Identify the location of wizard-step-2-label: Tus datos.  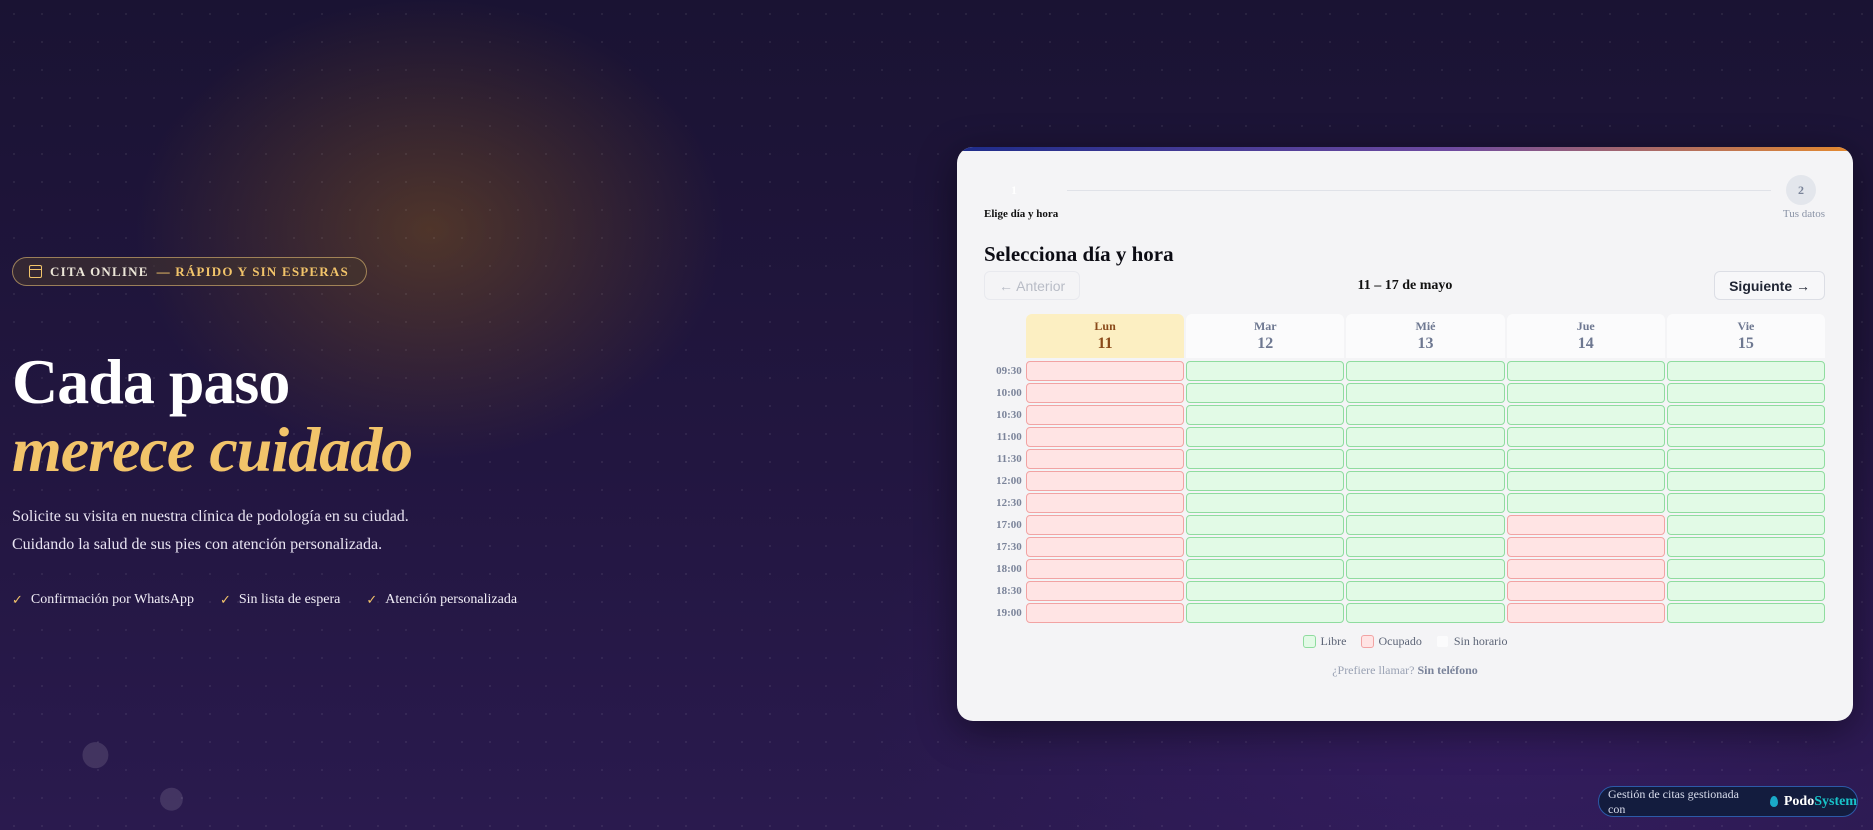
(1803, 214).